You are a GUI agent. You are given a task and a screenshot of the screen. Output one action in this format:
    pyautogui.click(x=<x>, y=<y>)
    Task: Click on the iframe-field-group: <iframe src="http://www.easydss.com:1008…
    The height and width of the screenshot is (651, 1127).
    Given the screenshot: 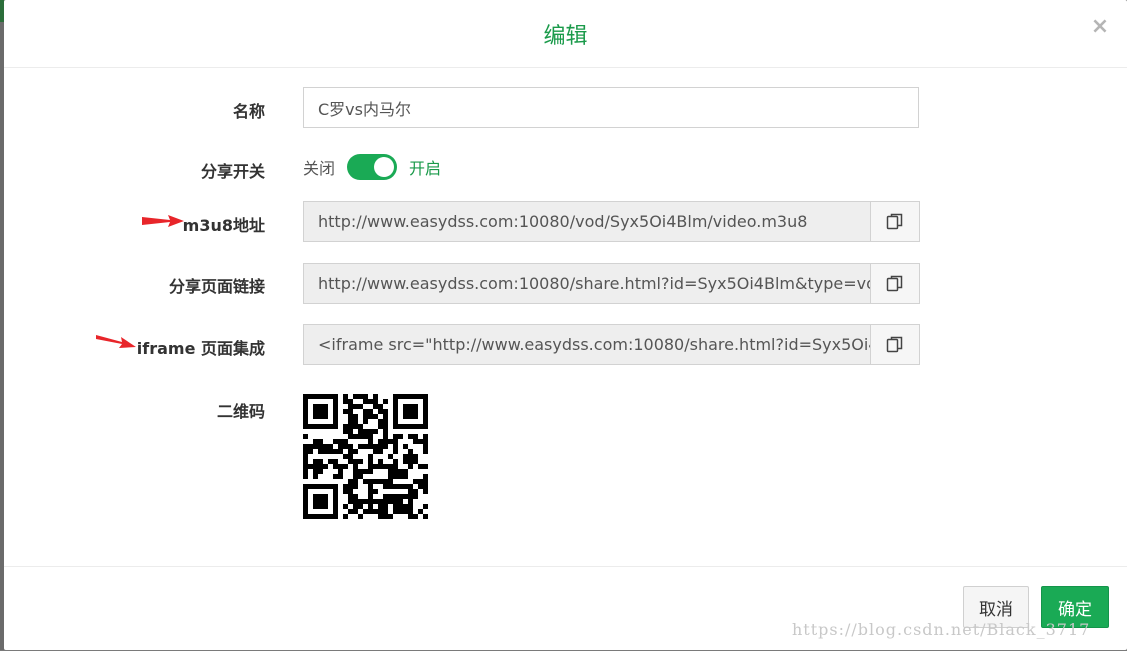 What is the action you would take?
    pyautogui.click(x=611, y=344)
    